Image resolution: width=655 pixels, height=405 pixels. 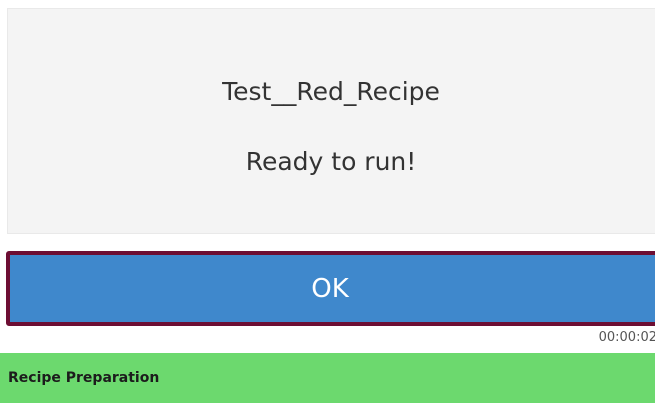 I want to click on status-message: Ready to run!, so click(x=331, y=161).